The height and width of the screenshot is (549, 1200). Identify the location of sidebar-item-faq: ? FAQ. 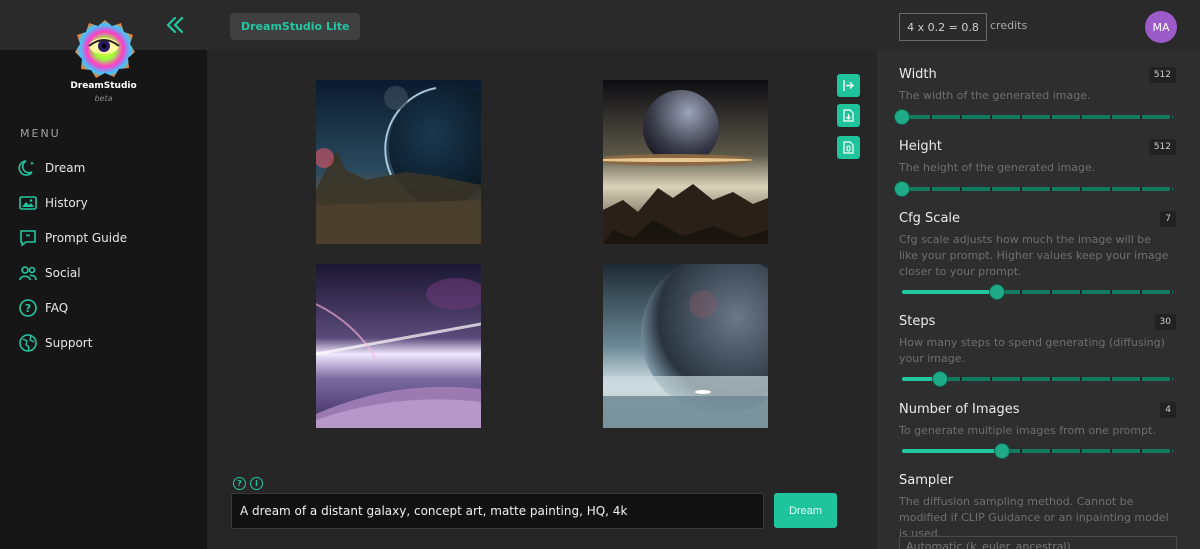
(72, 307).